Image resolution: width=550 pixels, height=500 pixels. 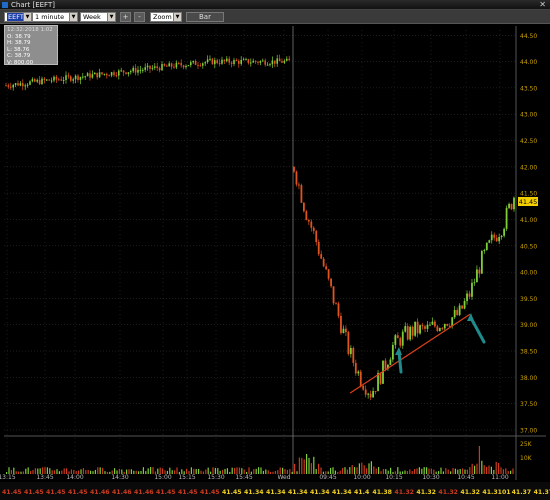 What do you see at coordinates (528, 167) in the screenshot?
I see `price-tick-label: 42.00` at bounding box center [528, 167].